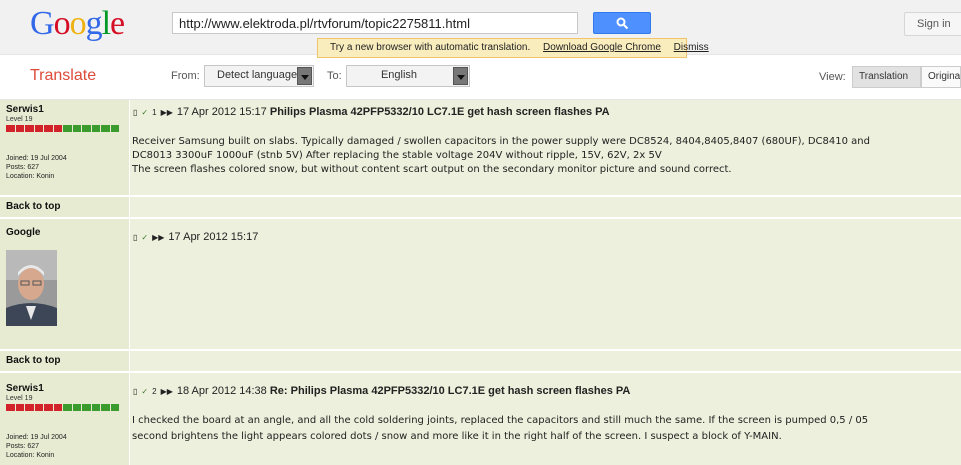 This screenshot has width=961, height=465. Describe the element at coordinates (399, 75) in the screenshot. I see `to-language-value: English` at that location.